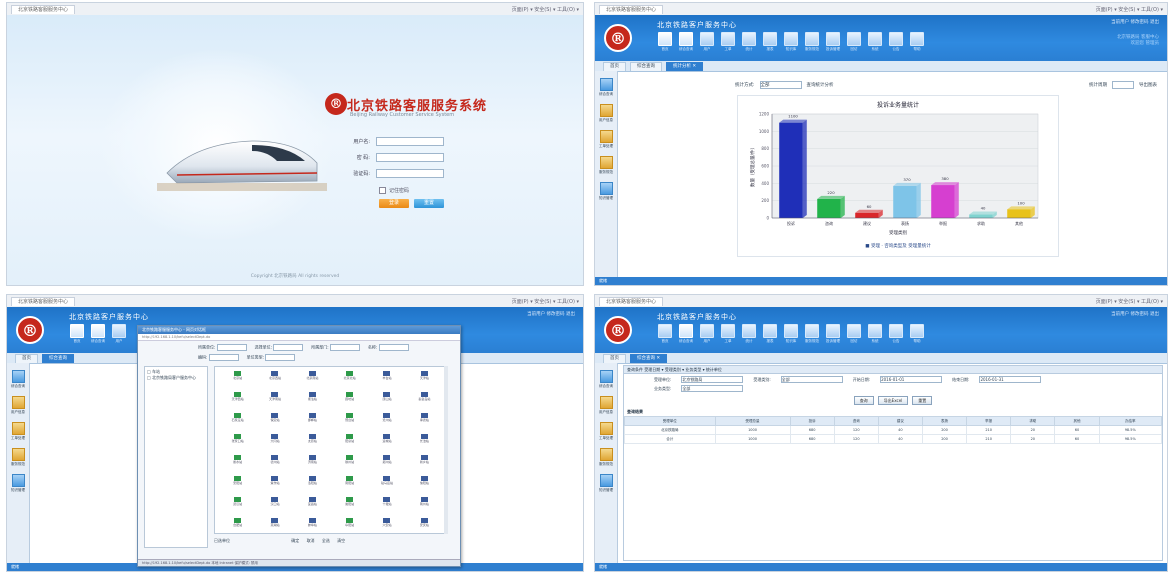 The width and height of the screenshot is (1168, 572). What do you see at coordinates (274, 507) in the screenshot?
I see `station-cell: 汉口站` at bounding box center [274, 507].